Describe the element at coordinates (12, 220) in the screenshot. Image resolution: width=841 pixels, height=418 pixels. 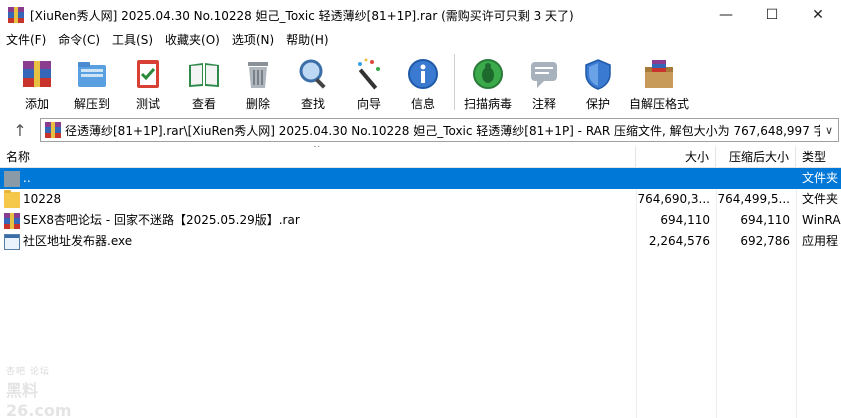
I see `rar-file-icon` at that location.